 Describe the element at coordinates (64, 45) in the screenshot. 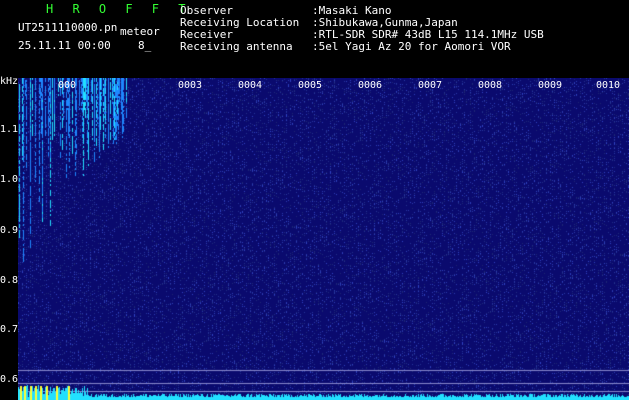

I see `date-time: 25.11.11 00:00` at that location.